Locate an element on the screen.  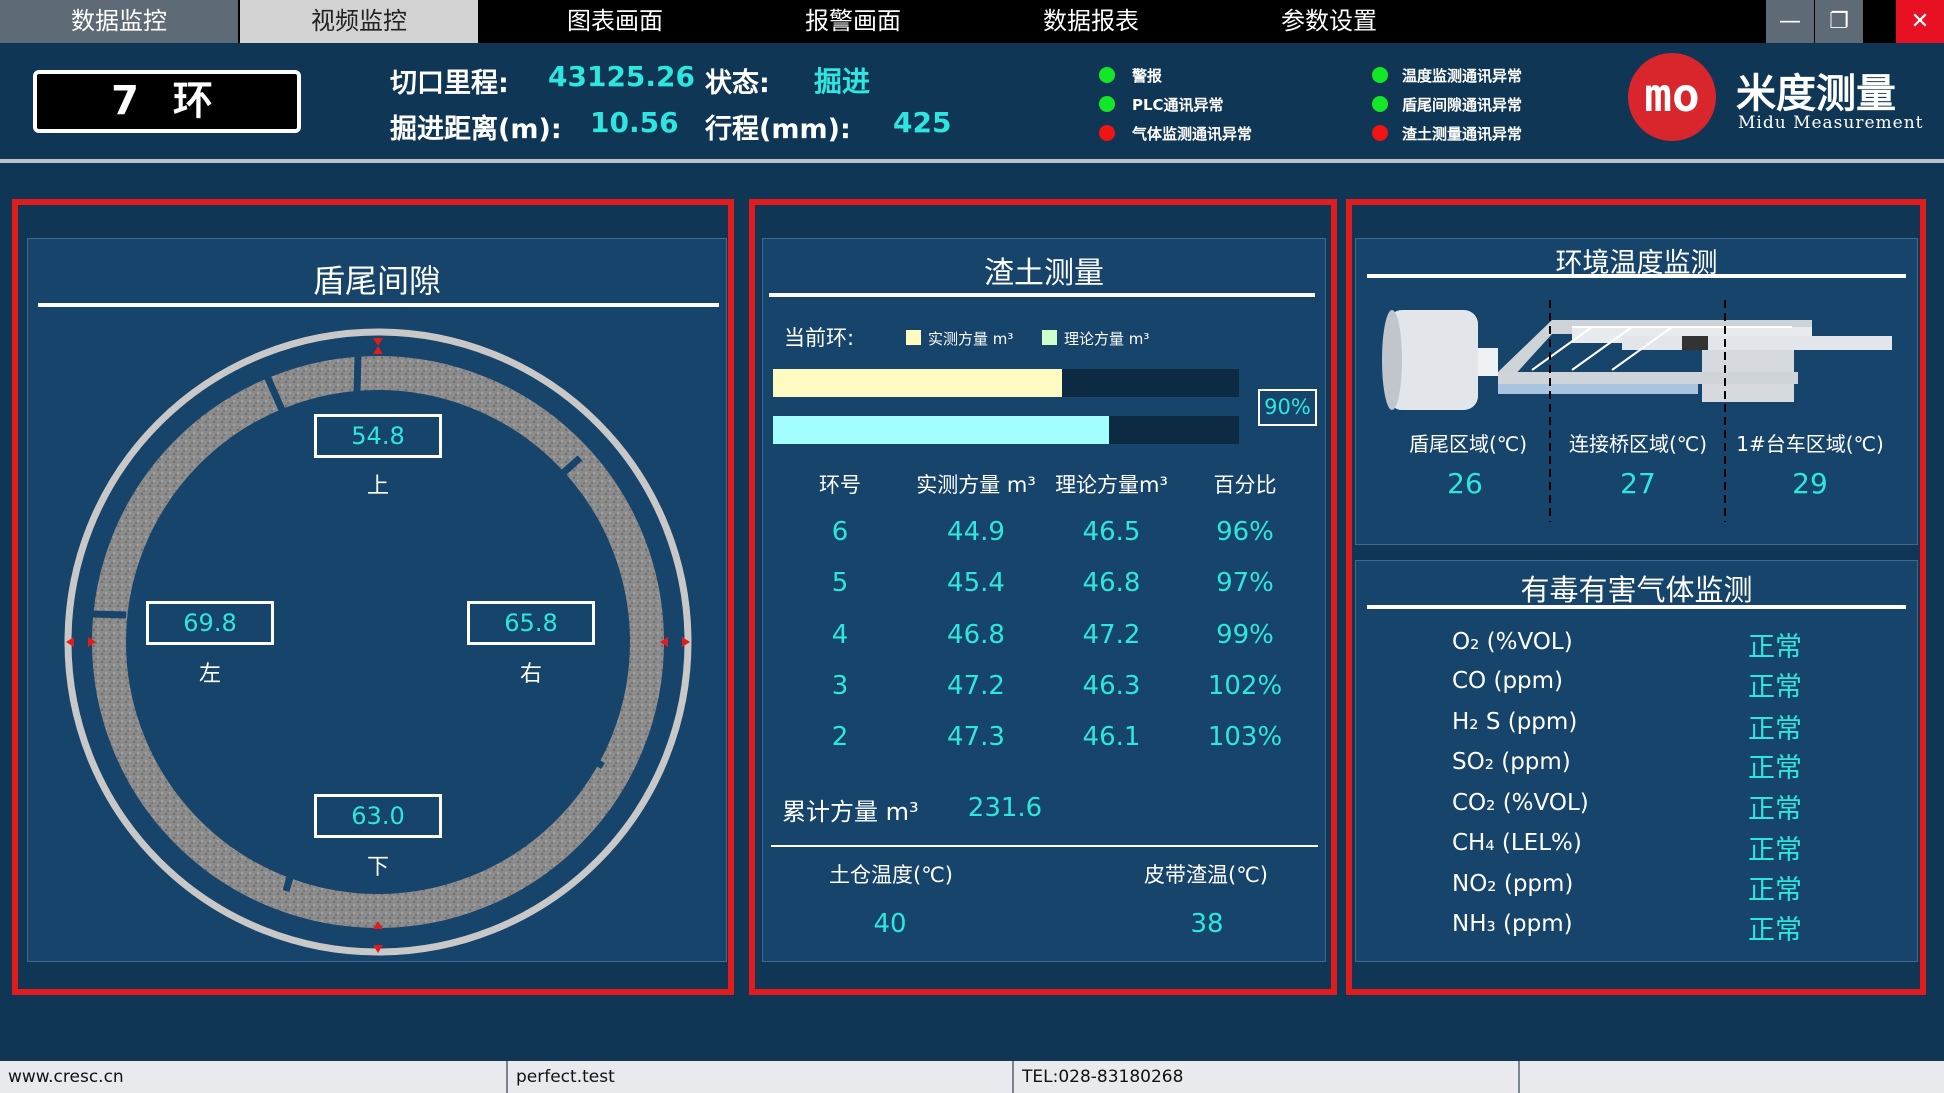
distance-label: 掘进距离(m): is located at coordinates (476, 129).